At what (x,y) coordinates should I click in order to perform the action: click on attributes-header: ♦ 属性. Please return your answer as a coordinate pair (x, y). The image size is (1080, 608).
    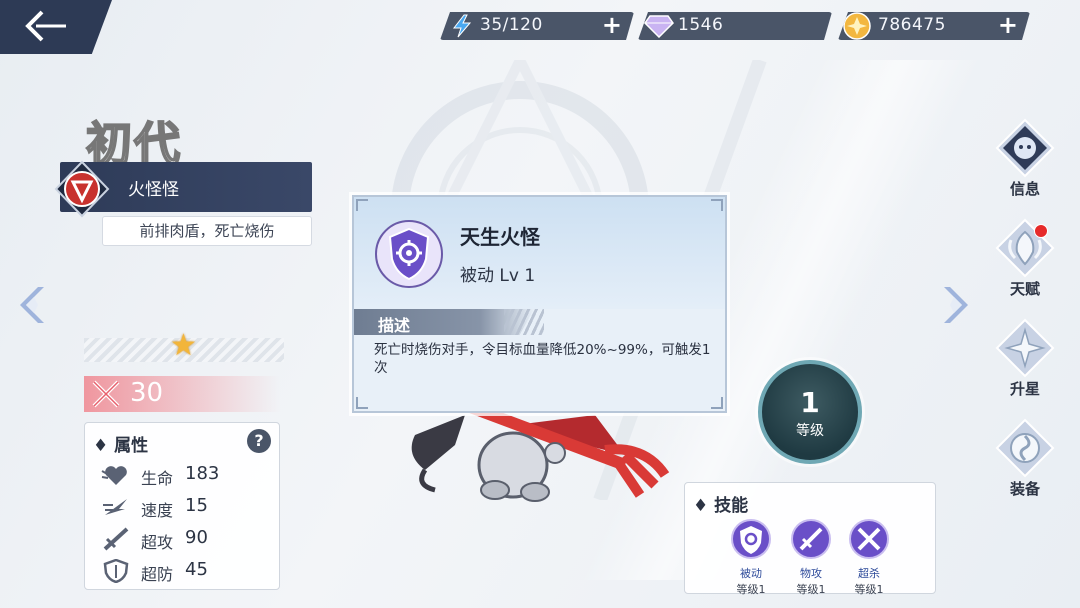
    Looking at the image, I should click on (121, 446).